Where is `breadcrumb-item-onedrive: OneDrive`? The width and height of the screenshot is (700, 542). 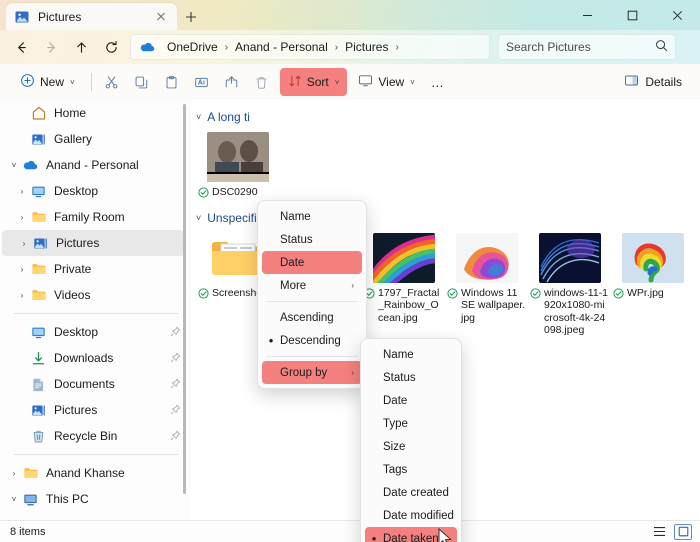
breadcrumb-item-onedrive: OneDrive is located at coordinates (192, 47).